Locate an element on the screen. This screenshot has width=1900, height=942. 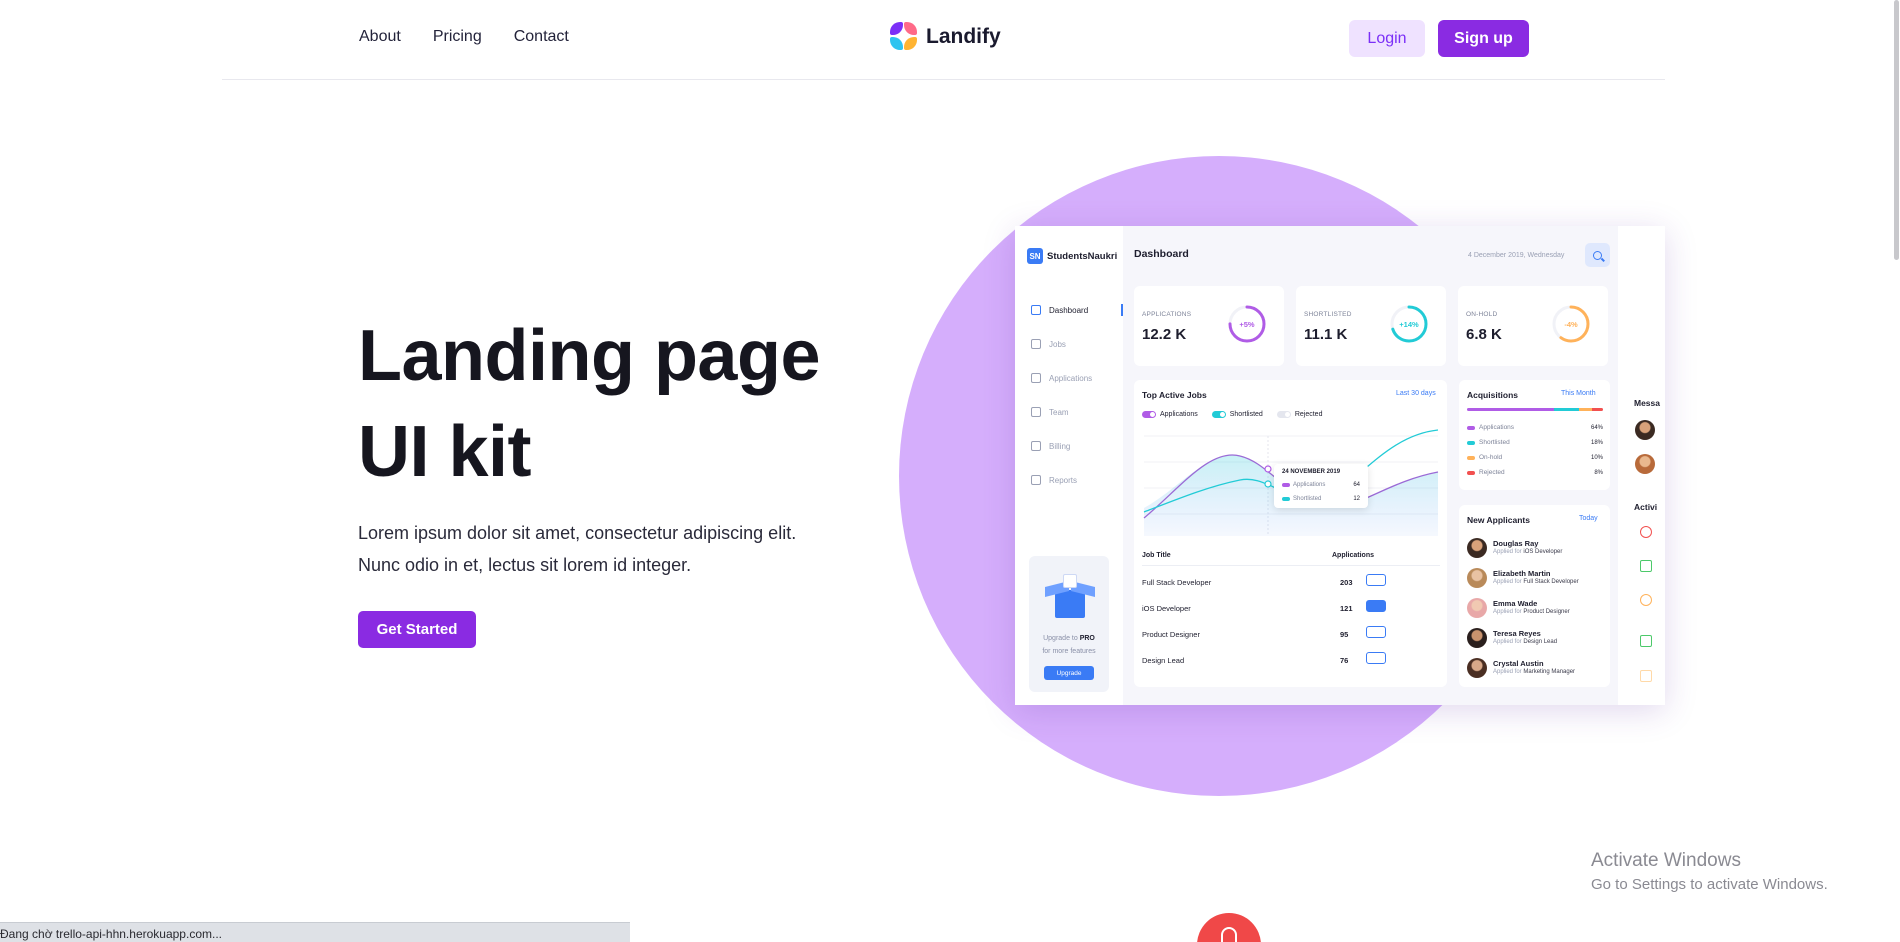
acq-label: Applications is located at coordinates (1497, 427).